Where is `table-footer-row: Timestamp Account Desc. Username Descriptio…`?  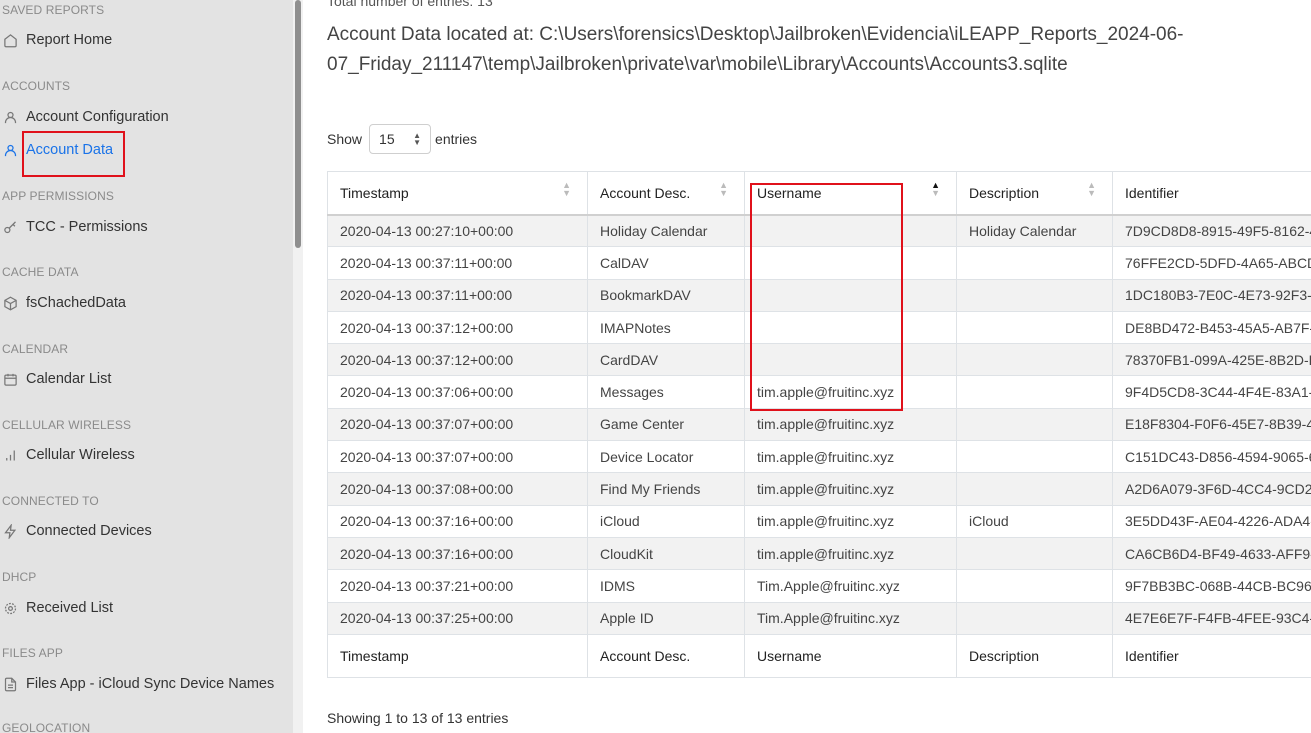
table-footer-row: Timestamp Account Desc. Username Descriptio… is located at coordinates (819, 655).